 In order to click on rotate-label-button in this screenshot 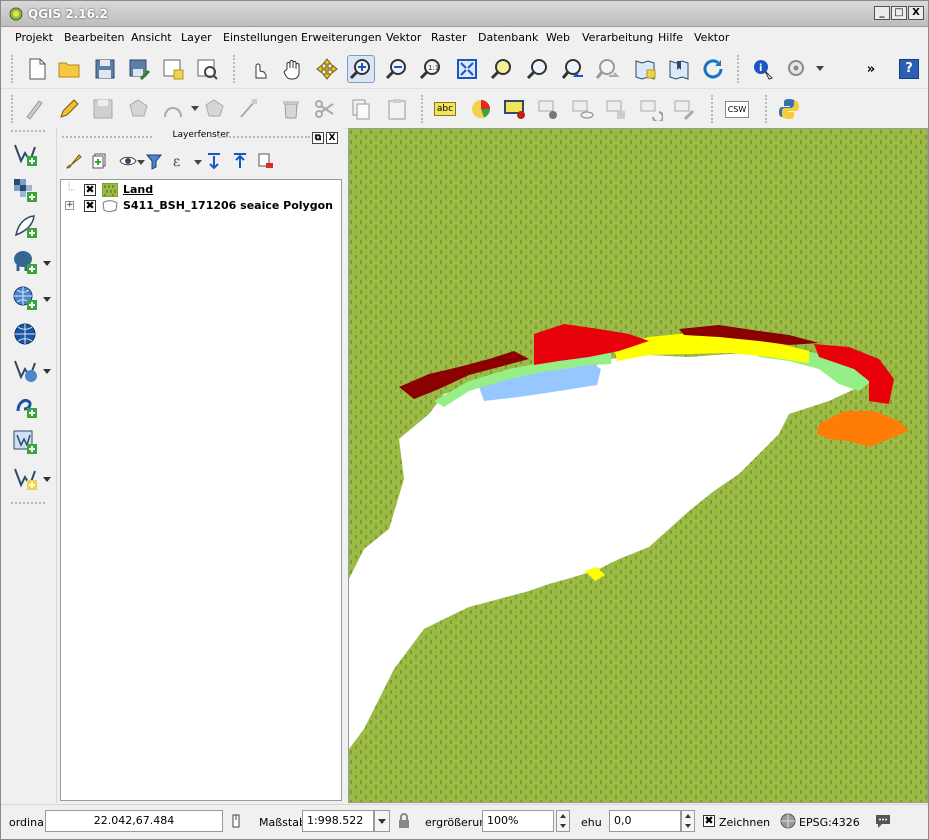, I will do `click(651, 109)`.